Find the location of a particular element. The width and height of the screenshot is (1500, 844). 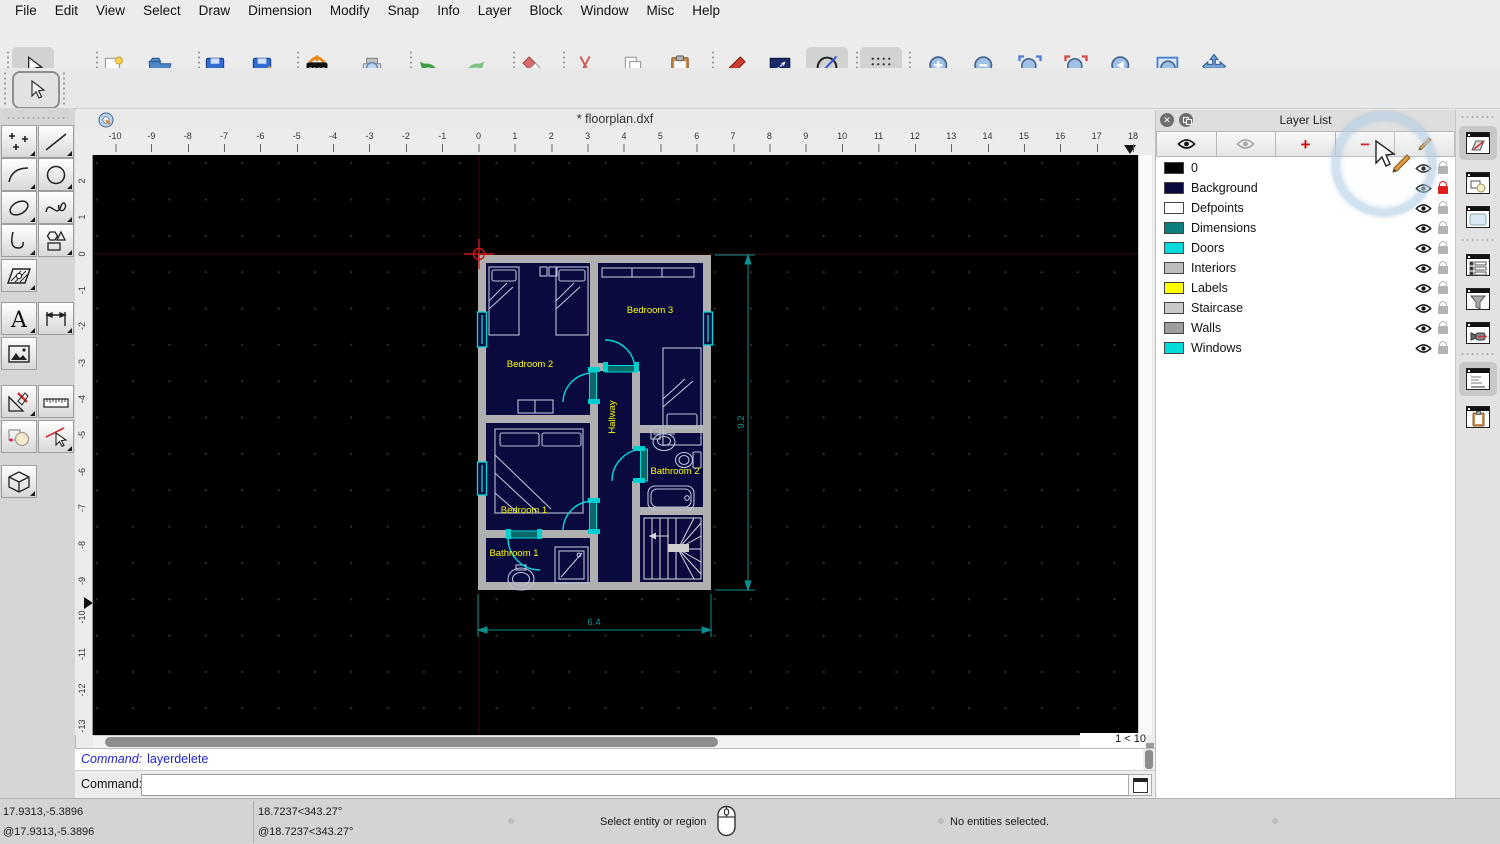

ellipse-icon is located at coordinates (19, 207).